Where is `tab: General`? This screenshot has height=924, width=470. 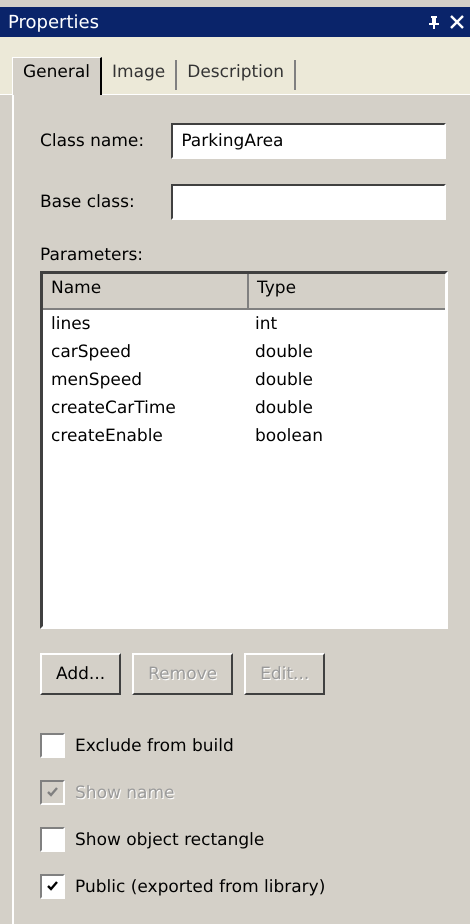 tab: General is located at coordinates (57, 76).